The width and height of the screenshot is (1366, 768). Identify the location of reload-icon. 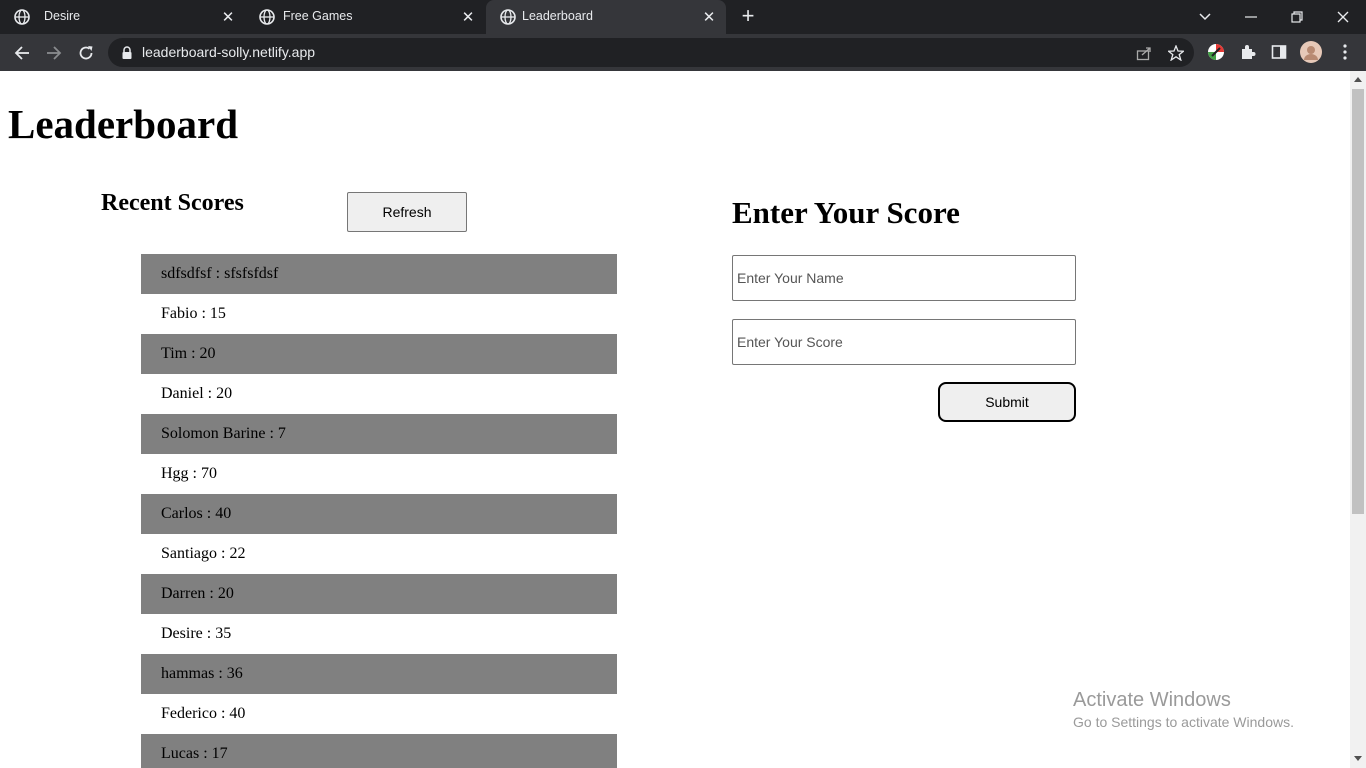
(86, 53).